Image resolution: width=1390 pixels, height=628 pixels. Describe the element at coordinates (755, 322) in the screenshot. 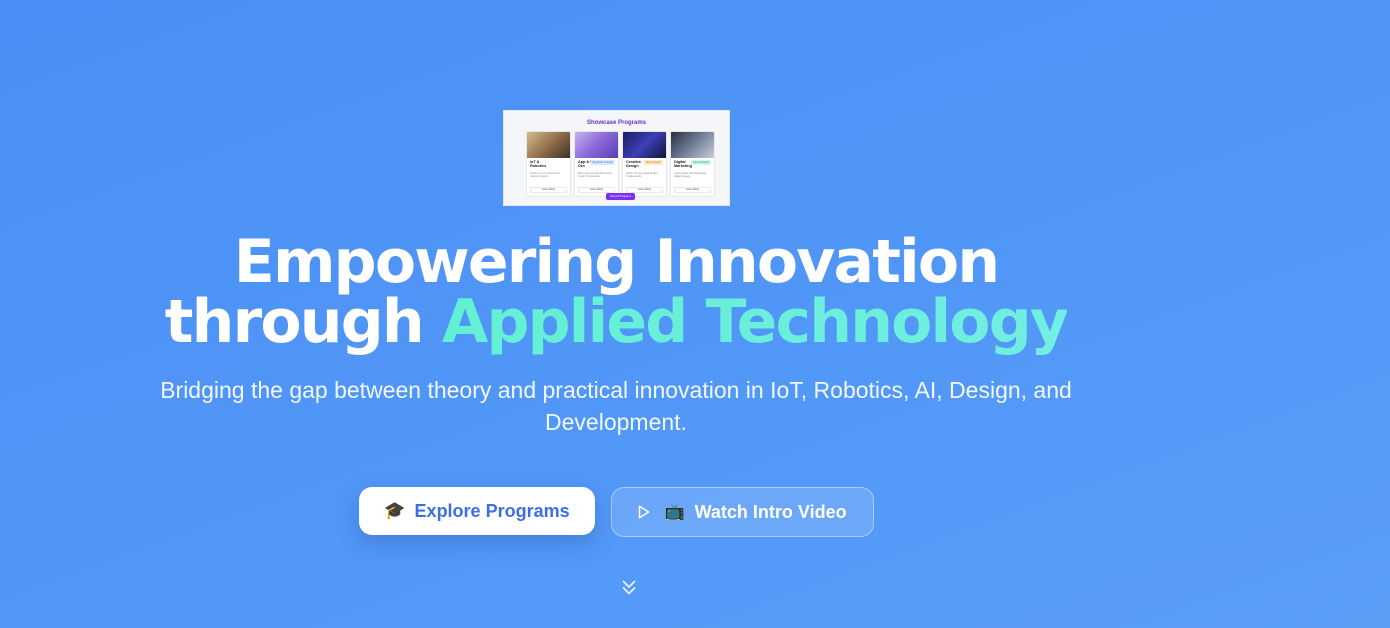

I see `hero-headline-accent: Applied Technology` at that location.